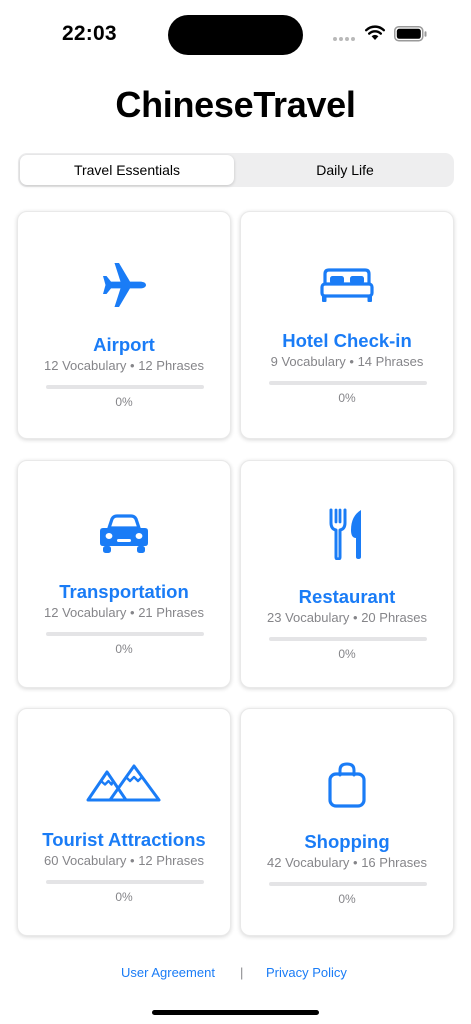 The width and height of the screenshot is (471, 1024). I want to click on fork-knife-icon, so click(347, 534).